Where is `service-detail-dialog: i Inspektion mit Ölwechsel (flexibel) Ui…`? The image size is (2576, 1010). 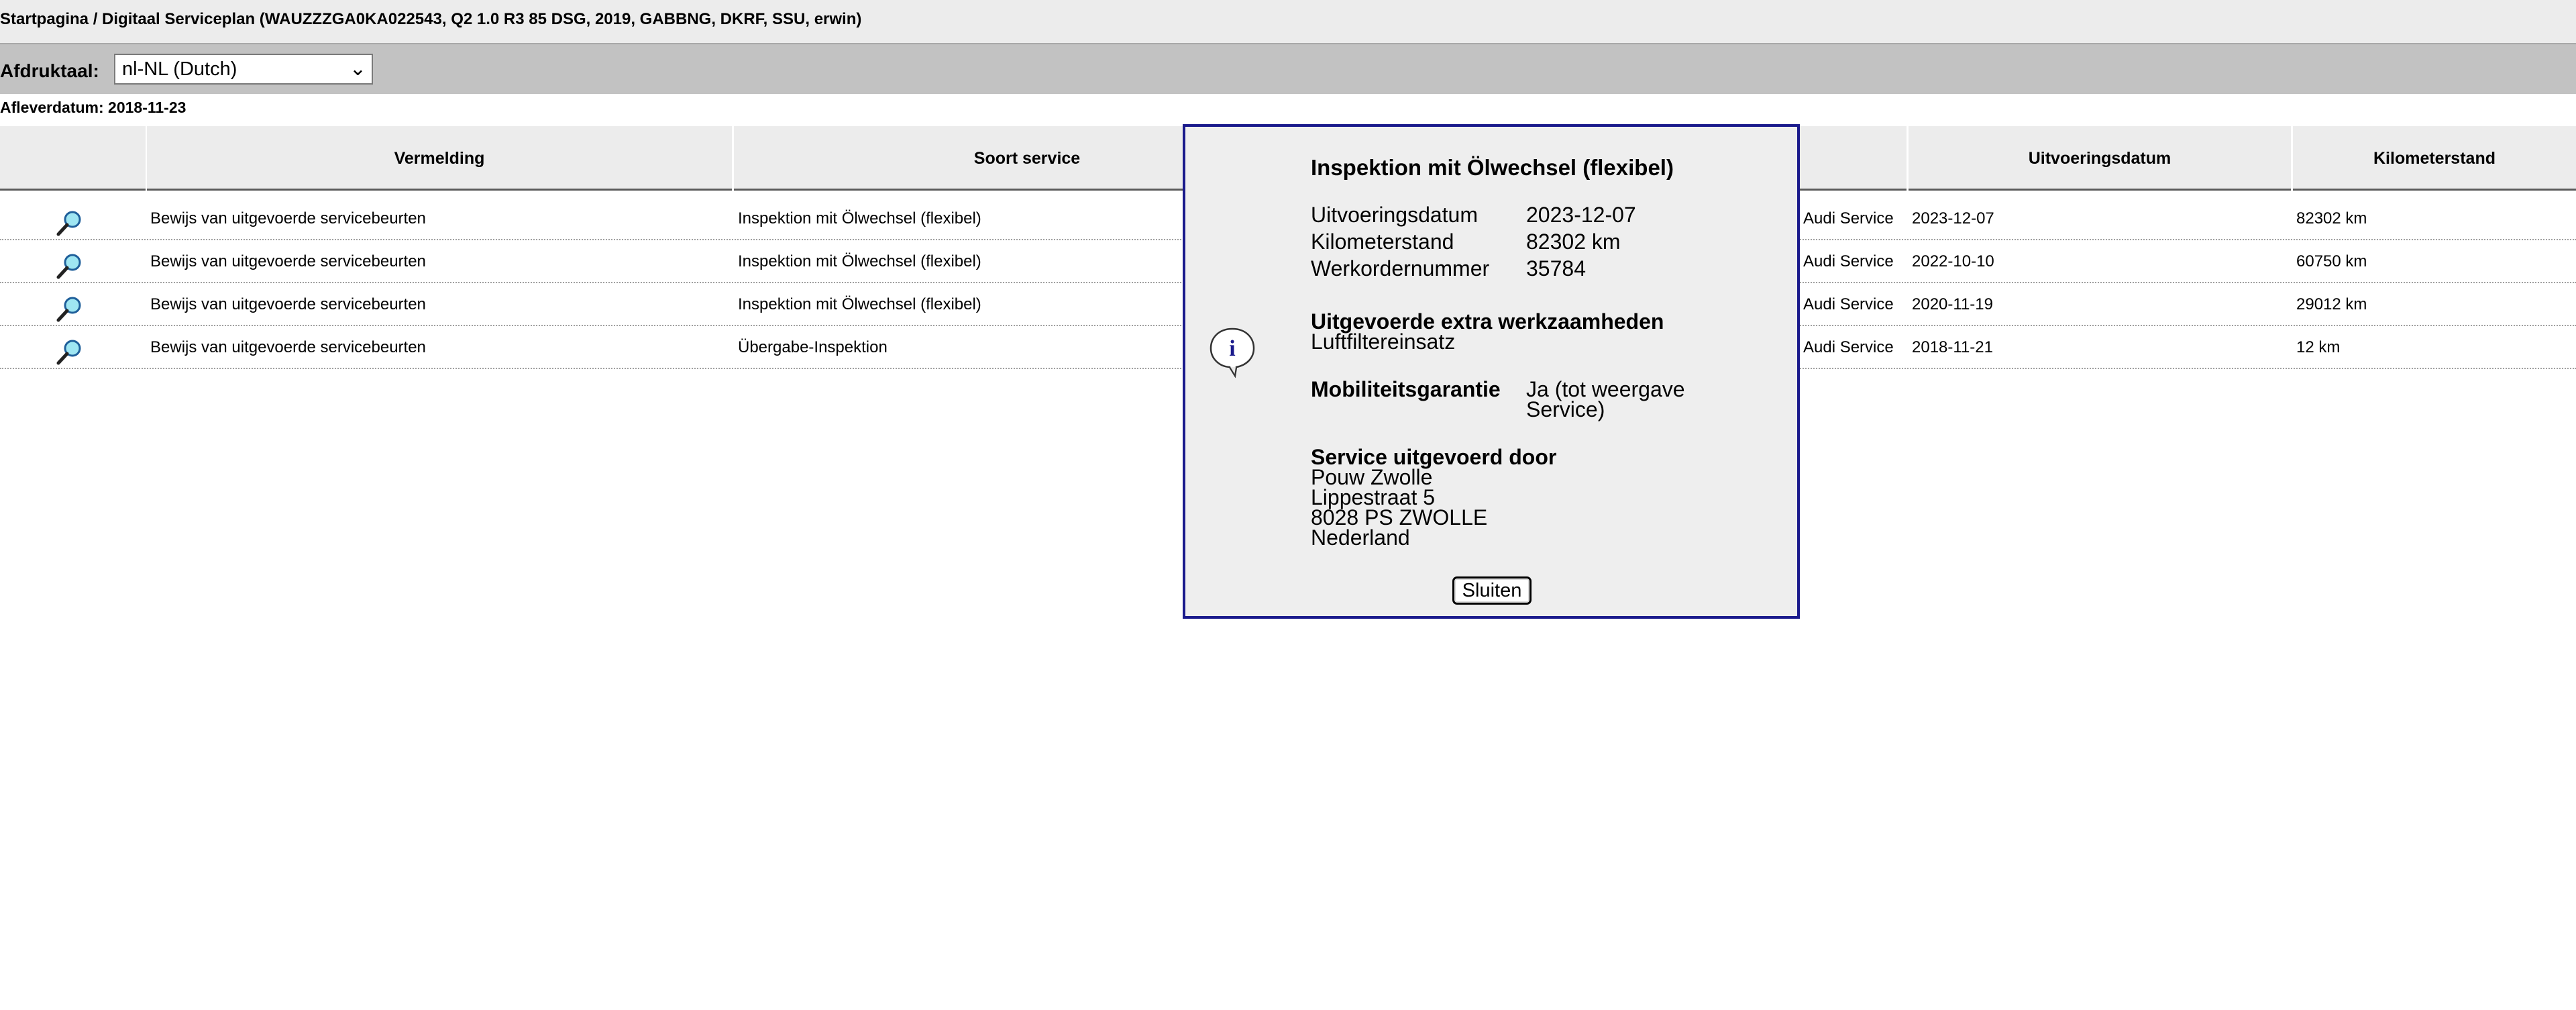 service-detail-dialog: i Inspektion mit Ölwechsel (flexibel) Ui… is located at coordinates (1491, 371).